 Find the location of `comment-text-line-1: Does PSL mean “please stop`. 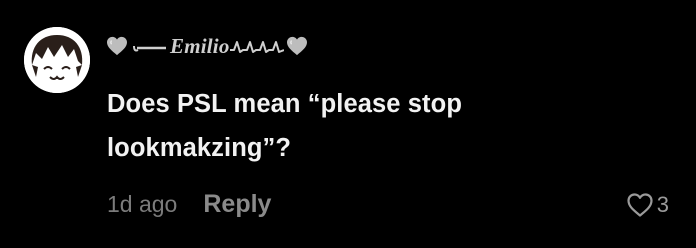

comment-text-line-1: Does PSL mean “please stop is located at coordinates (285, 104).